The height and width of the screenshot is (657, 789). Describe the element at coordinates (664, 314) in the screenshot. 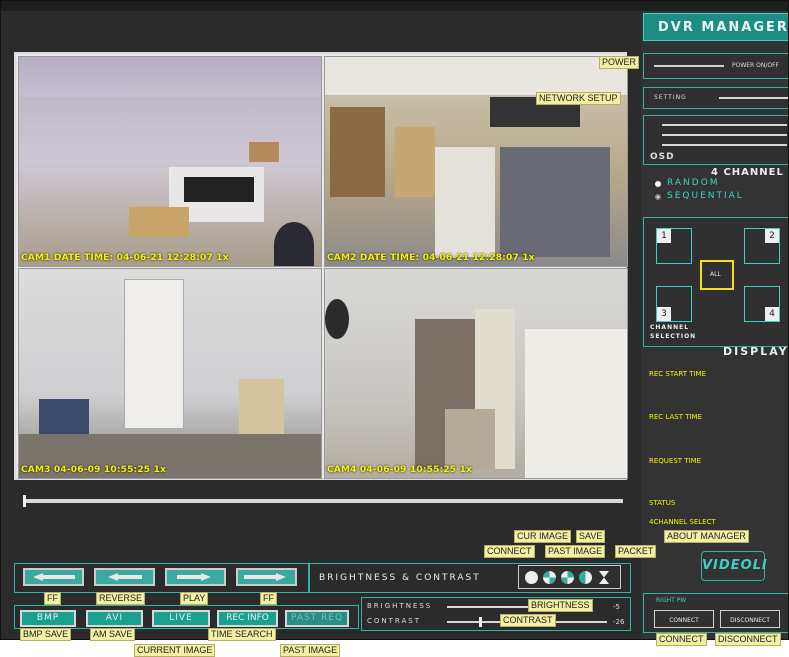

I see `channel-3-number: 3` at that location.